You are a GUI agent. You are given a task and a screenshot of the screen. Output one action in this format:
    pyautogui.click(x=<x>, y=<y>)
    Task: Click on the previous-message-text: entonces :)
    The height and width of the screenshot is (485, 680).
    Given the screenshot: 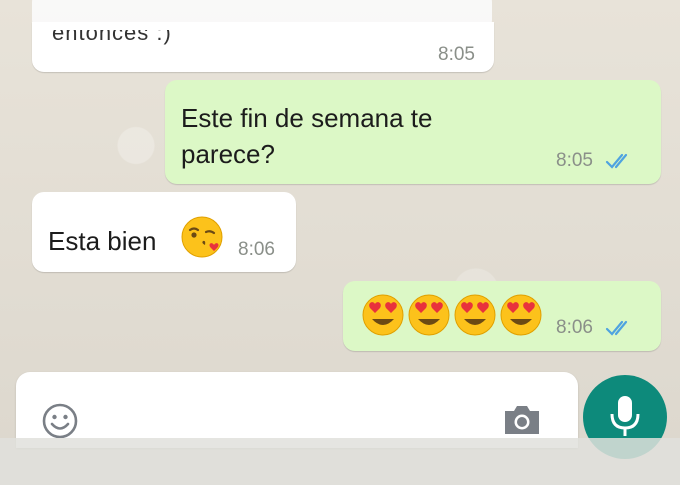 What is the action you would take?
    pyautogui.click(x=112, y=32)
    